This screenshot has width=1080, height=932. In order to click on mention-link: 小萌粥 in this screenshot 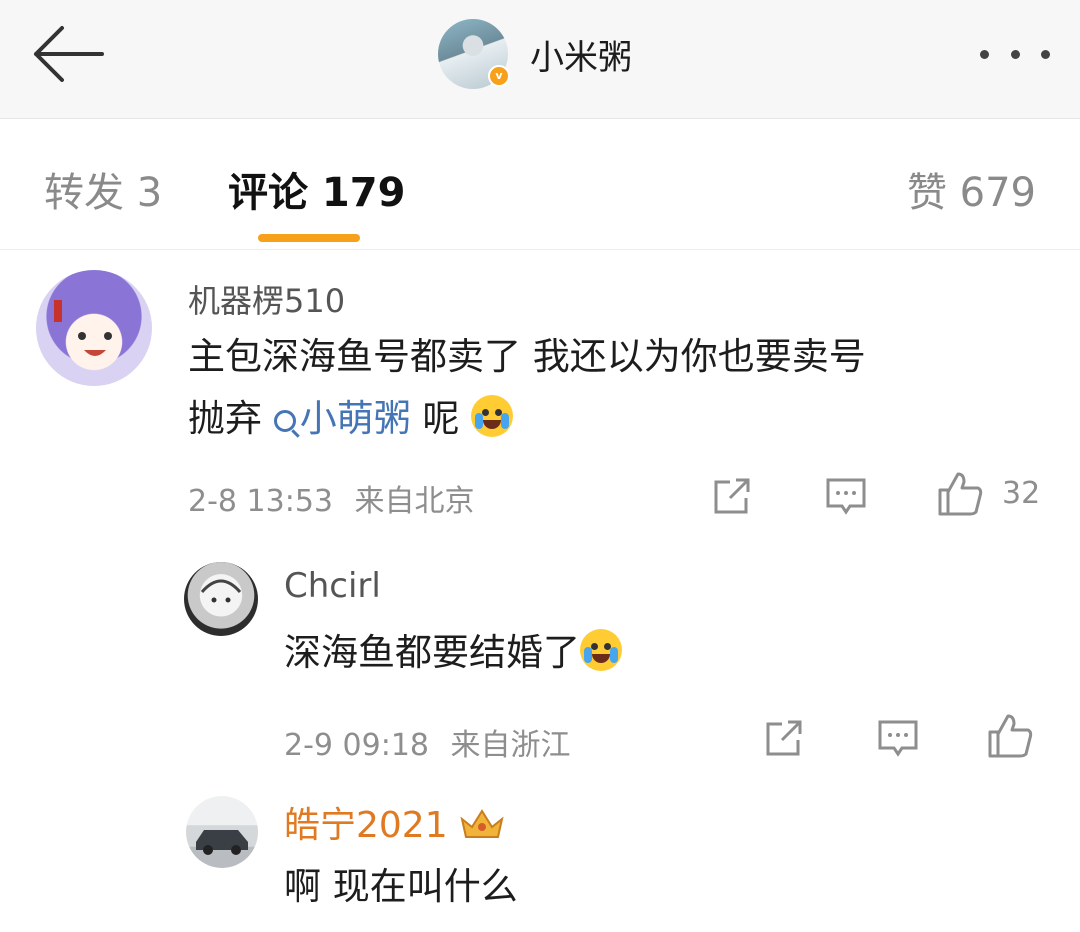, I will do `click(342, 418)`.